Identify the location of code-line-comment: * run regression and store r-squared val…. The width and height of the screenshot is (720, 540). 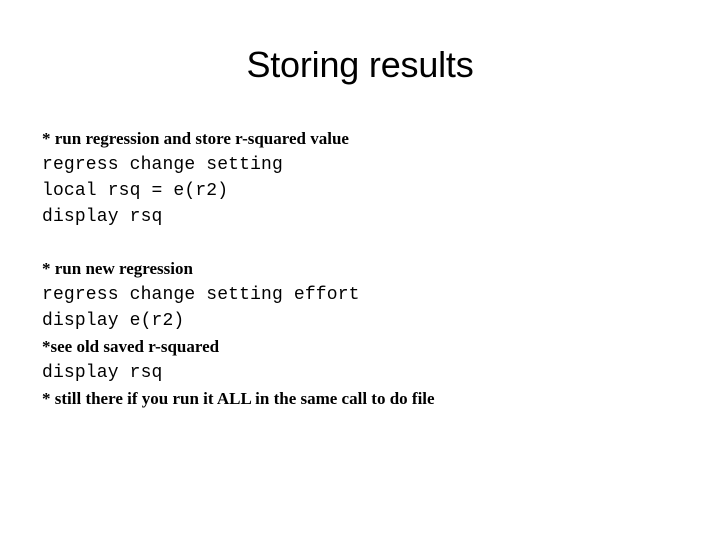
(195, 138).